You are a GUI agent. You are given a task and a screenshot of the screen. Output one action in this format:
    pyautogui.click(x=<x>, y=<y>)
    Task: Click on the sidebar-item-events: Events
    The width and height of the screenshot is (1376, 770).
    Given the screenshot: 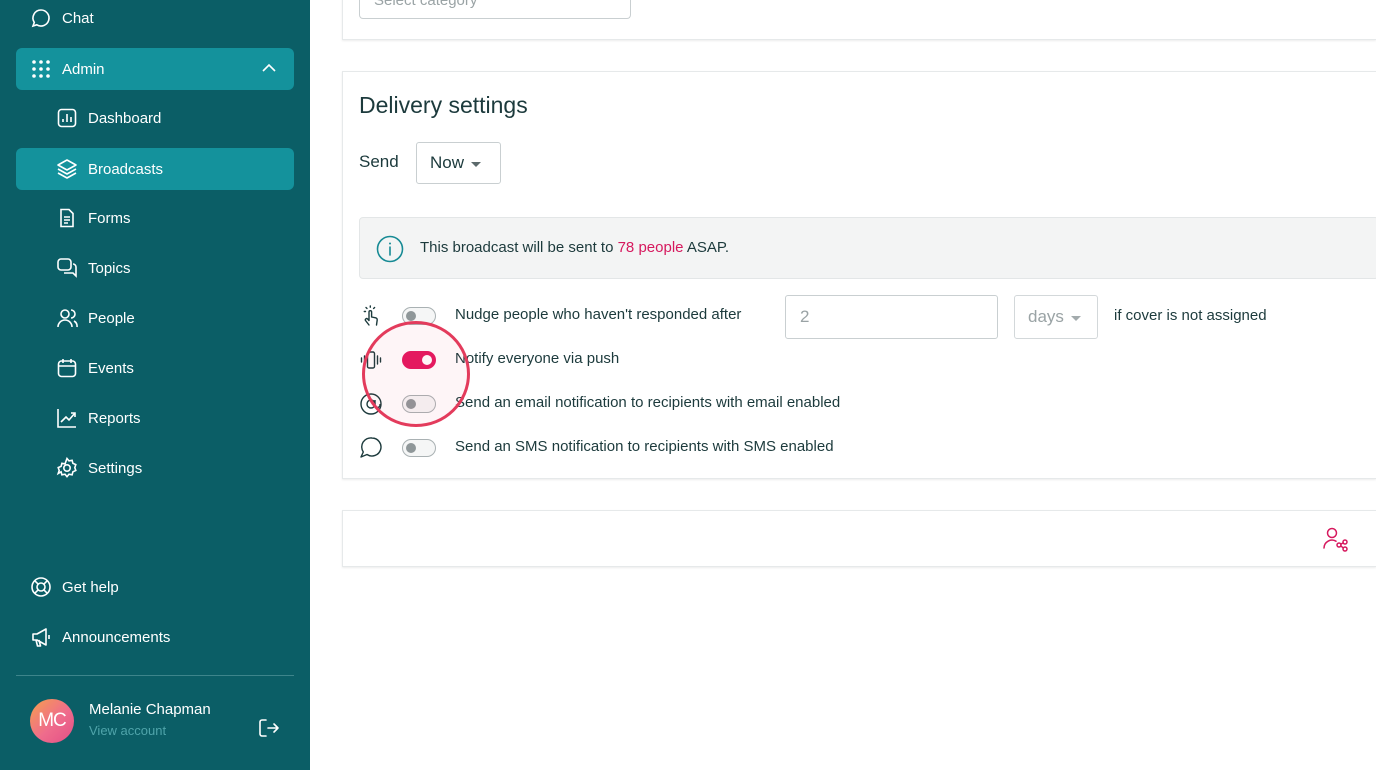 What is the action you would take?
    pyautogui.click(x=155, y=368)
    